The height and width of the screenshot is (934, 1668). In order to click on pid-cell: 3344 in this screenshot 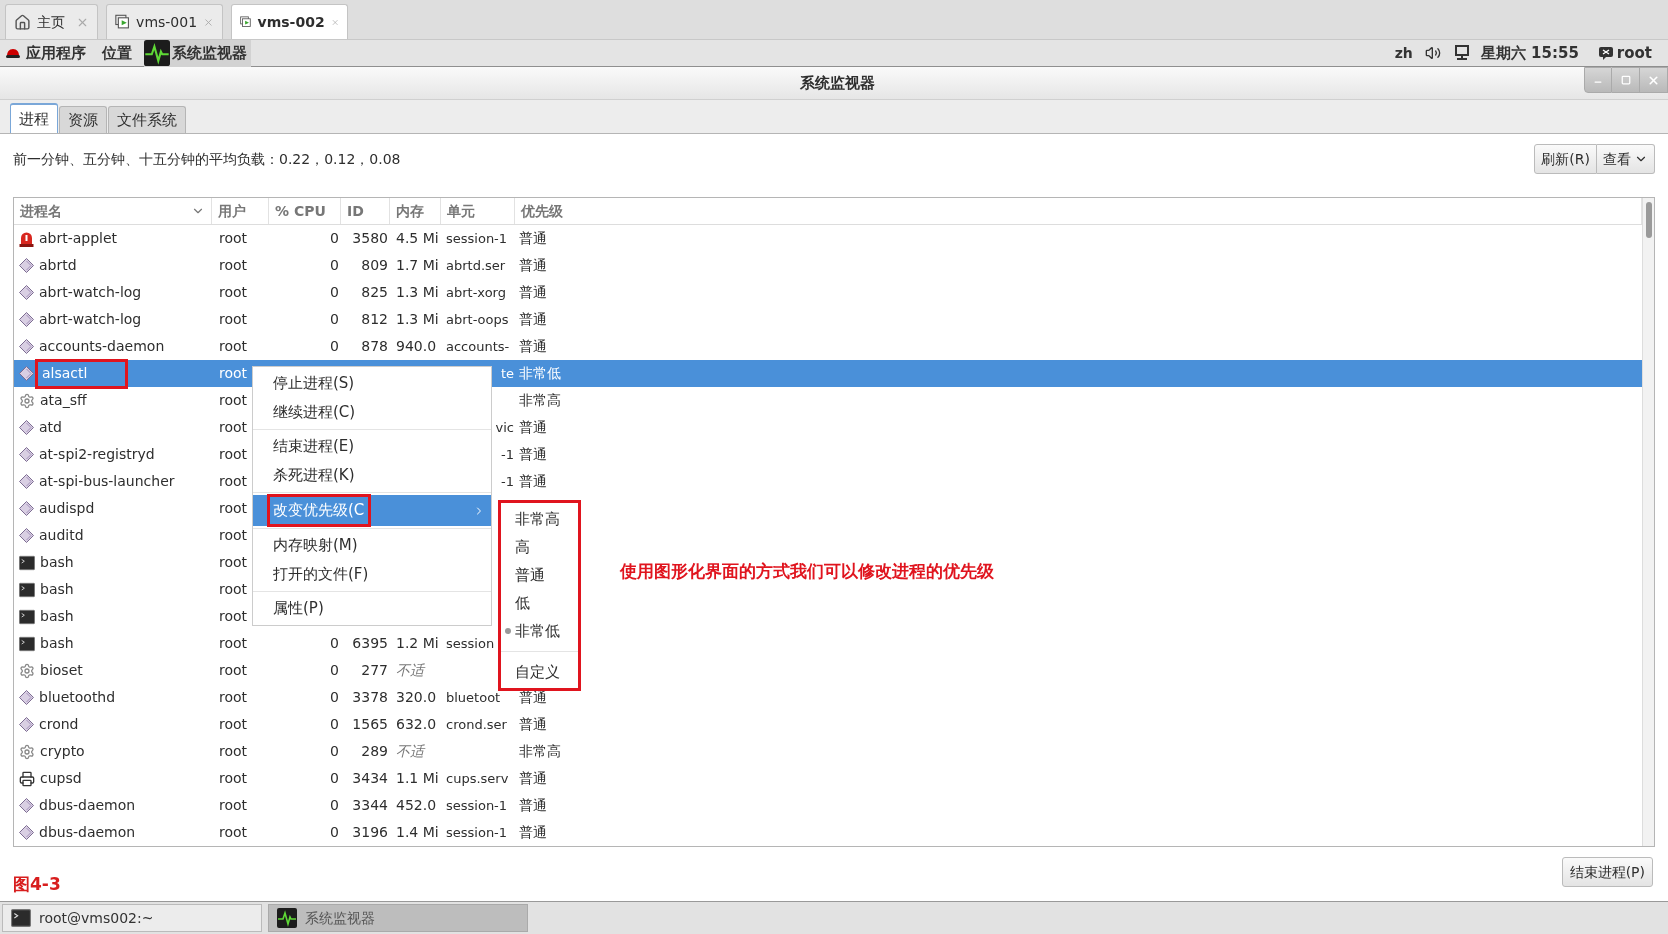, I will do `click(370, 805)`.